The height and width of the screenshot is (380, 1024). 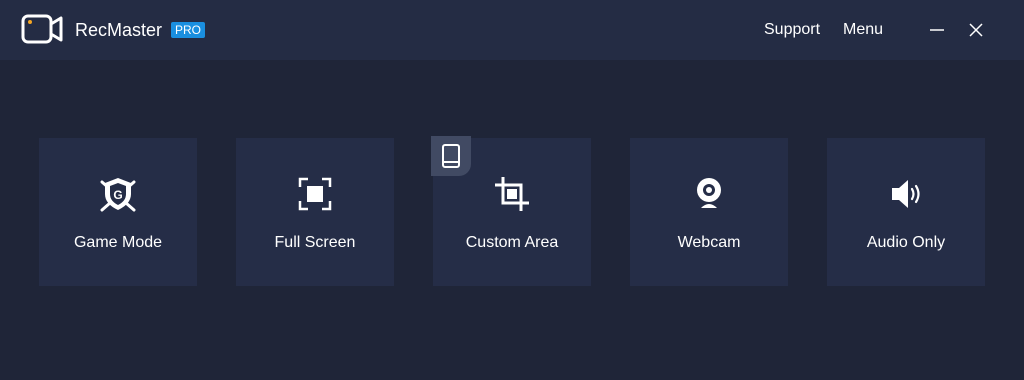 I want to click on full-screen-button: Full Screen, so click(x=315, y=212).